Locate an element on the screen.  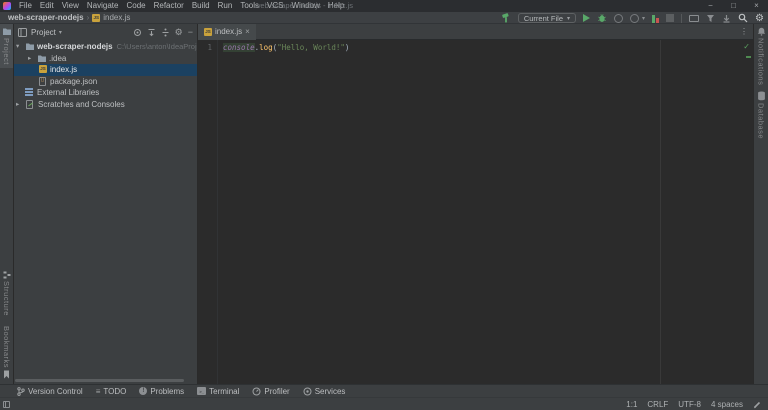
stripe-button-database: Database is located at coordinates (761, 115).